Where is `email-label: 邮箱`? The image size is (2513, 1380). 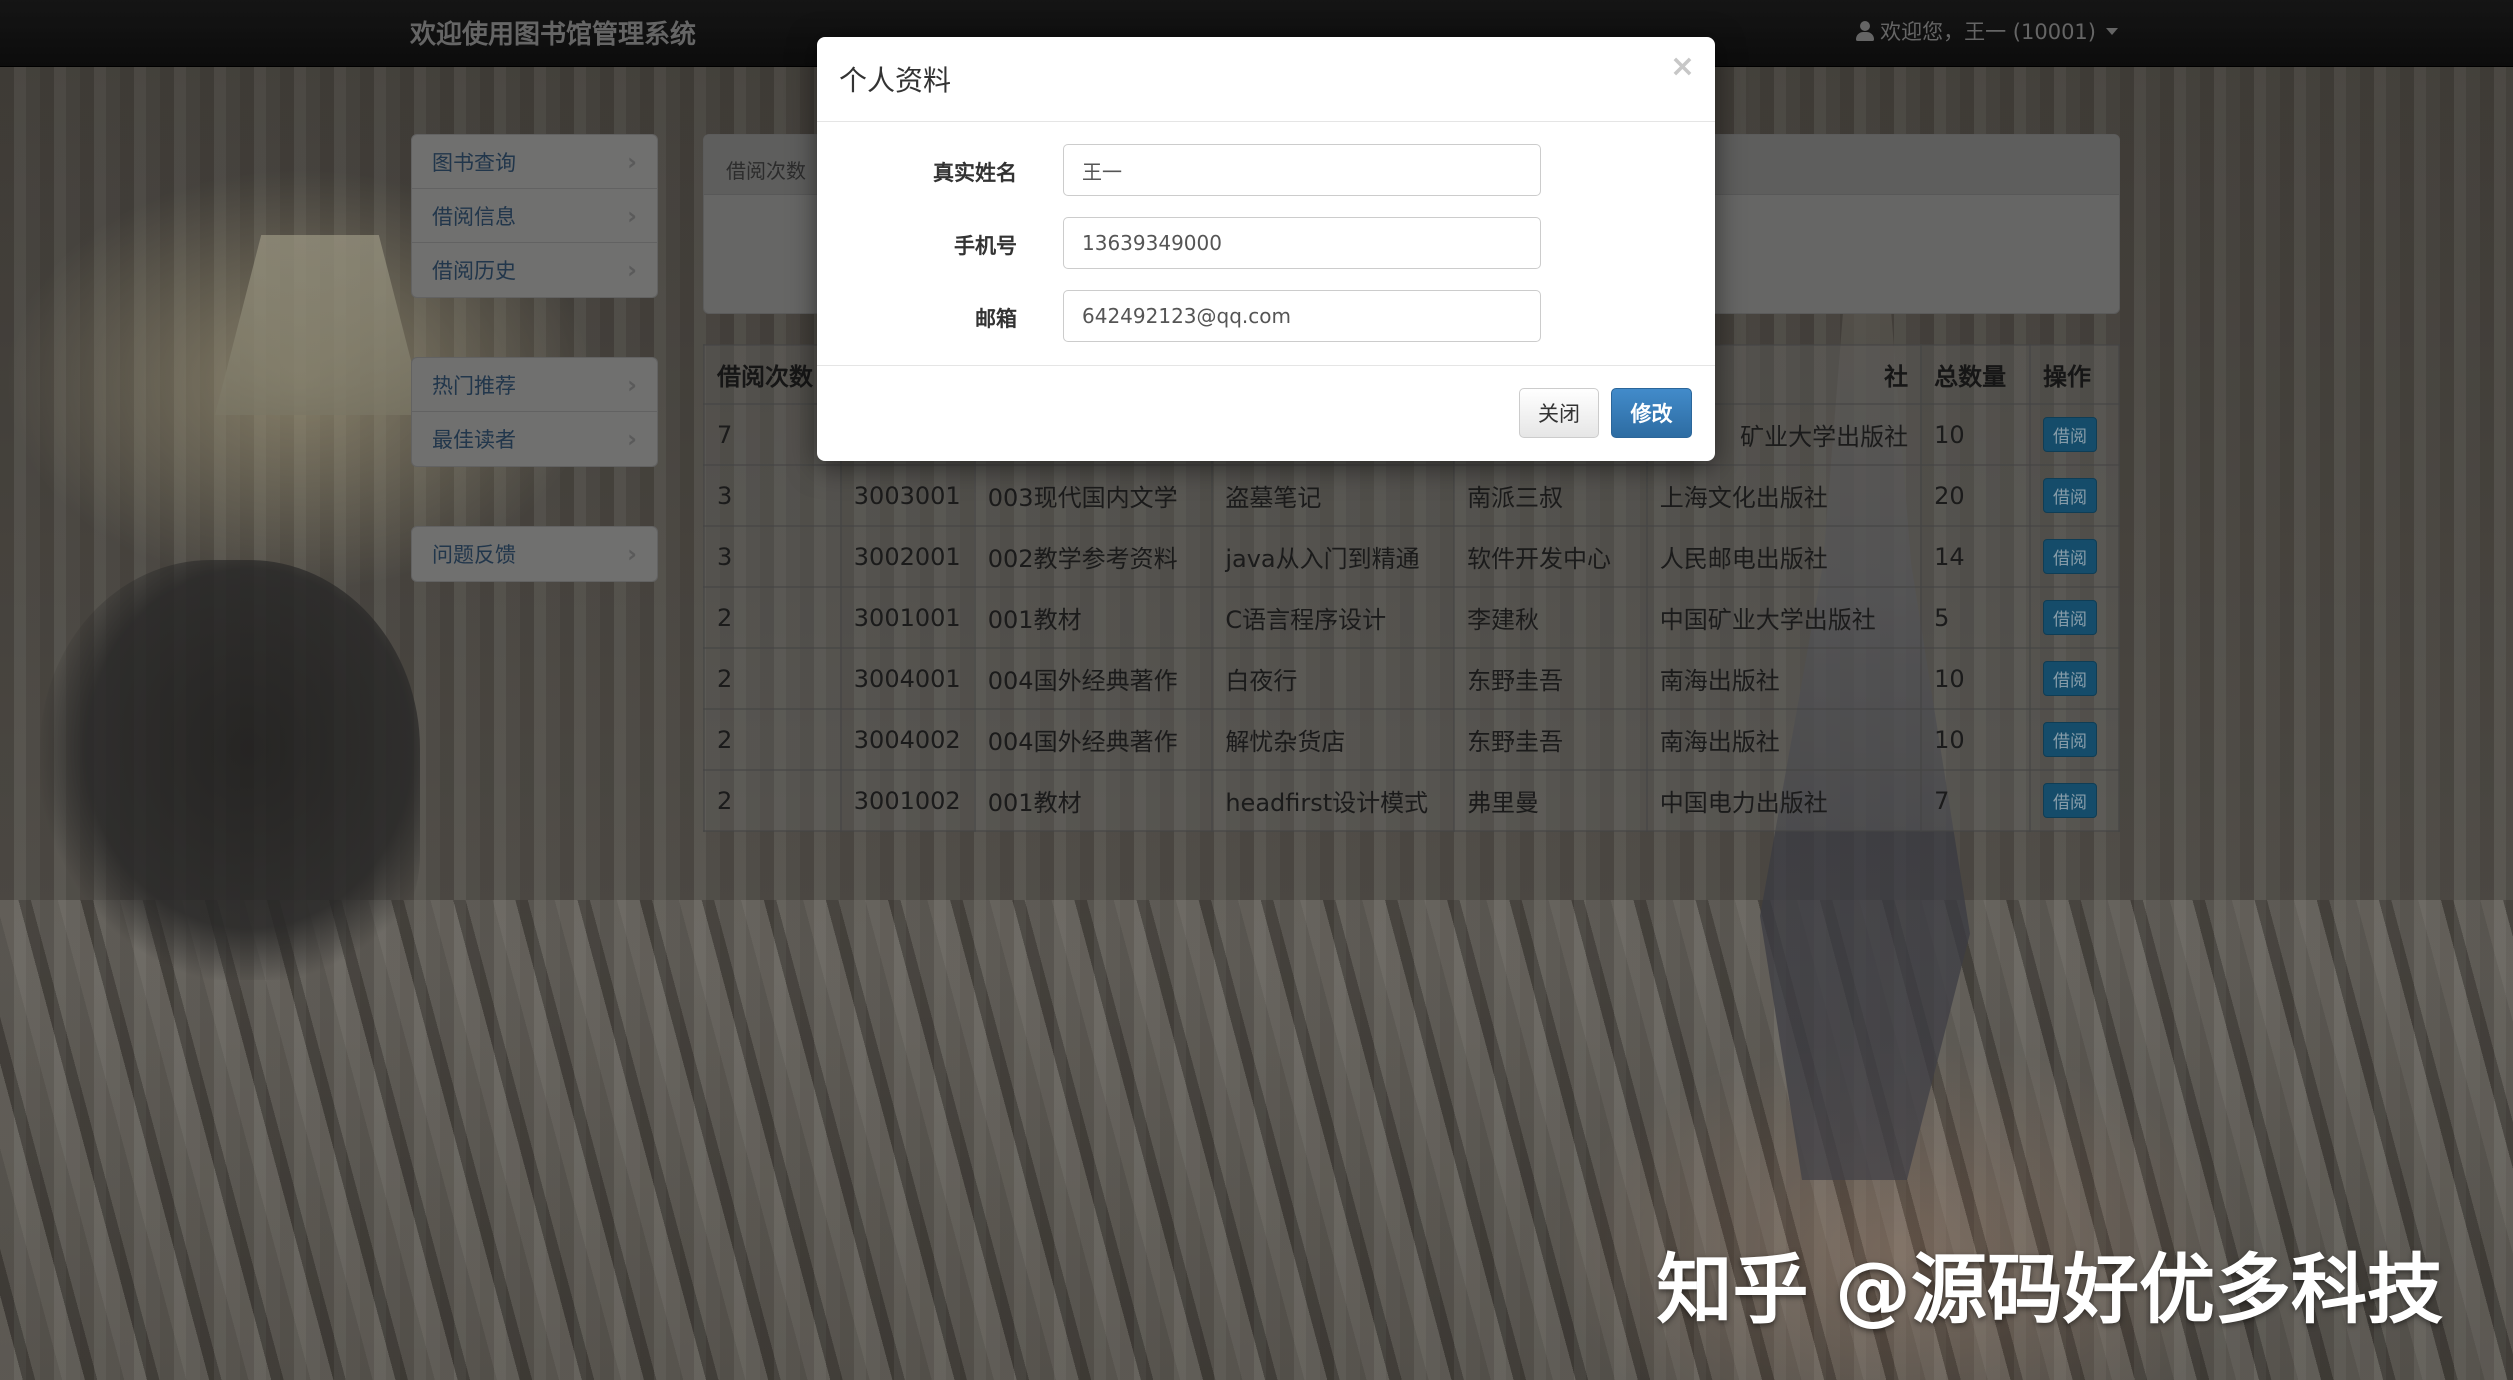
email-label: 邮箱 is located at coordinates (996, 319).